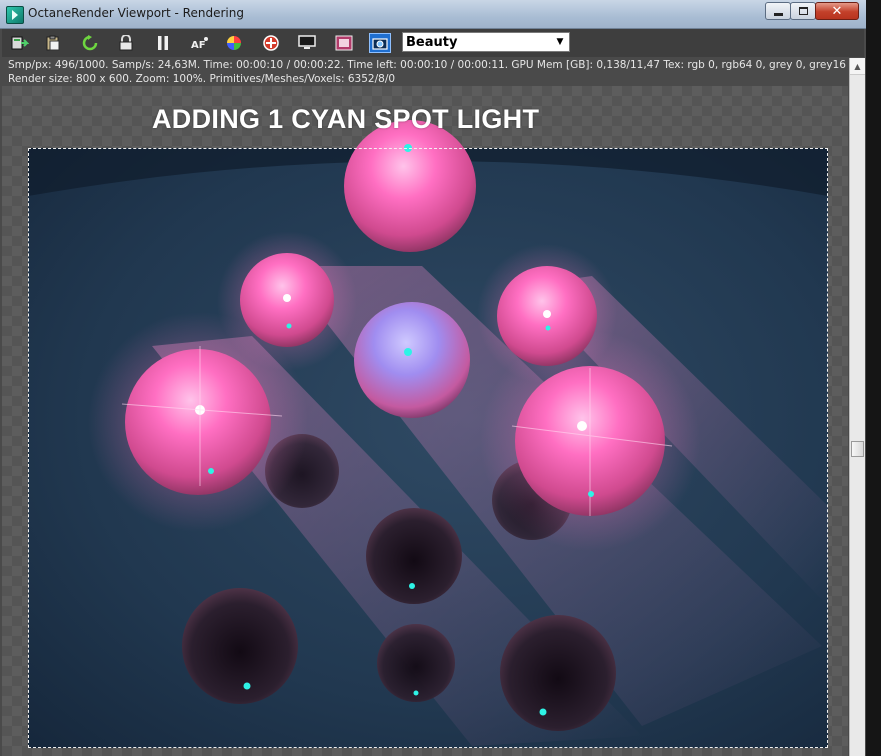 Image resolution: width=881 pixels, height=756 pixels. I want to click on lock-button, so click(126, 43).